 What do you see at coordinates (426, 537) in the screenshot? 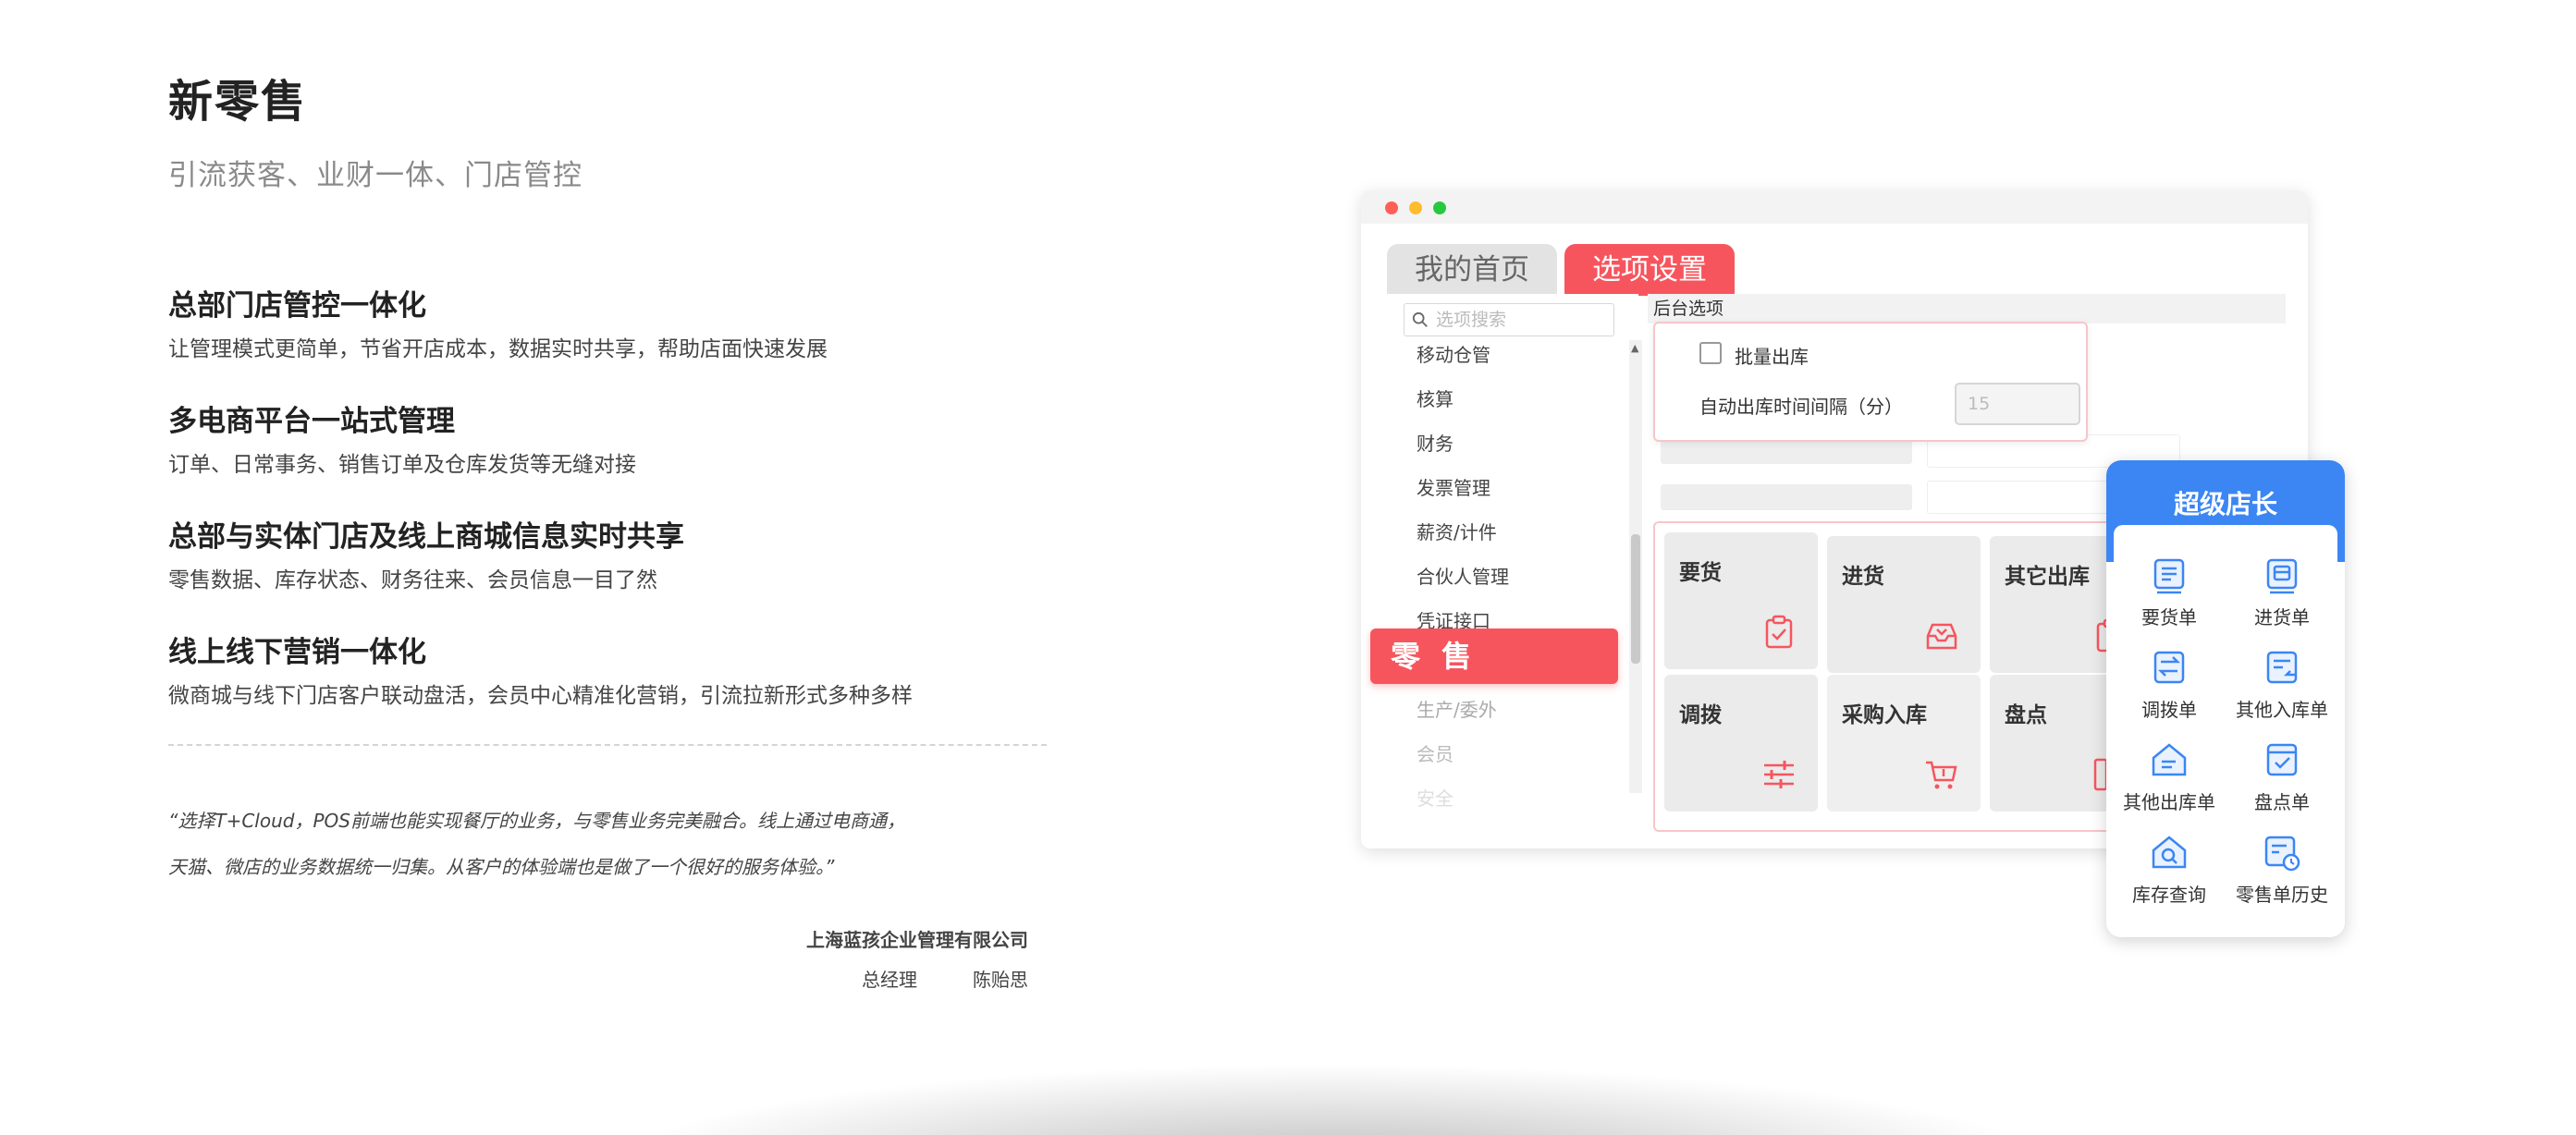
I see `feature-title: 总部与实体门店及线上商城信息实时共享` at bounding box center [426, 537].